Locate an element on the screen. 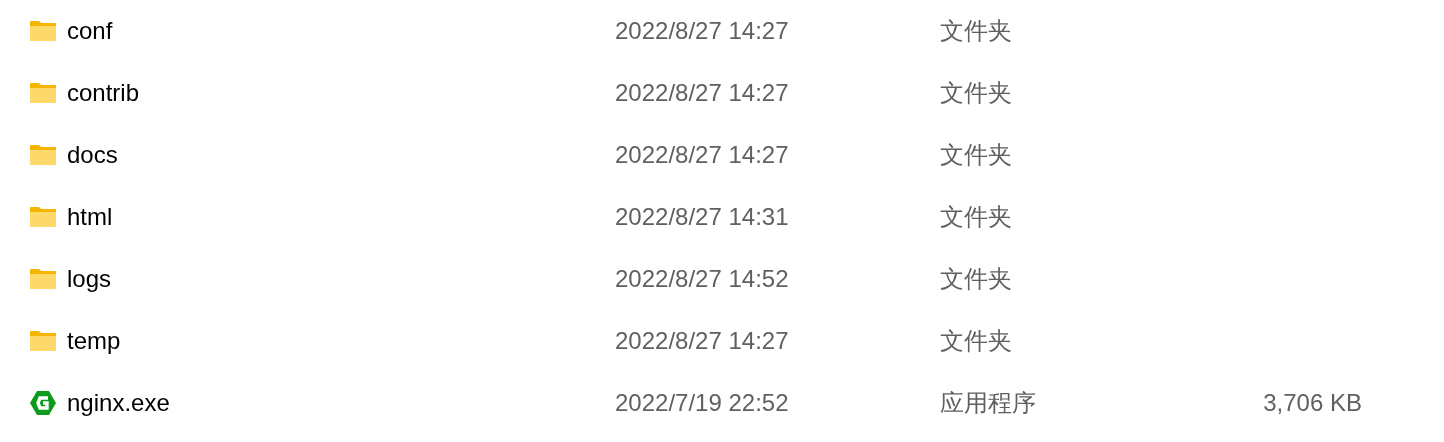  file-name: conf is located at coordinates (90, 31).